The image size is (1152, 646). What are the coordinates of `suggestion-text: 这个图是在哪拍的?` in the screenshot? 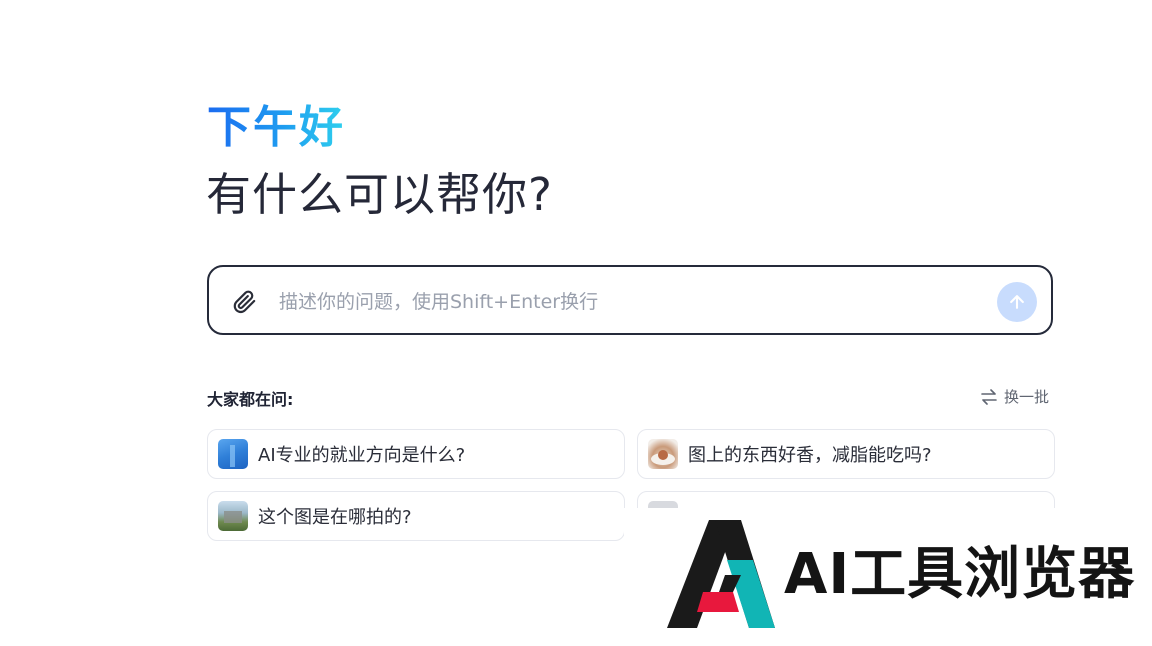 It's located at (335, 517).